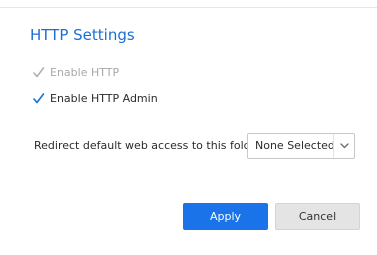  Describe the element at coordinates (85, 72) in the screenshot. I see `enable-http-label: Enable HTTP` at that location.